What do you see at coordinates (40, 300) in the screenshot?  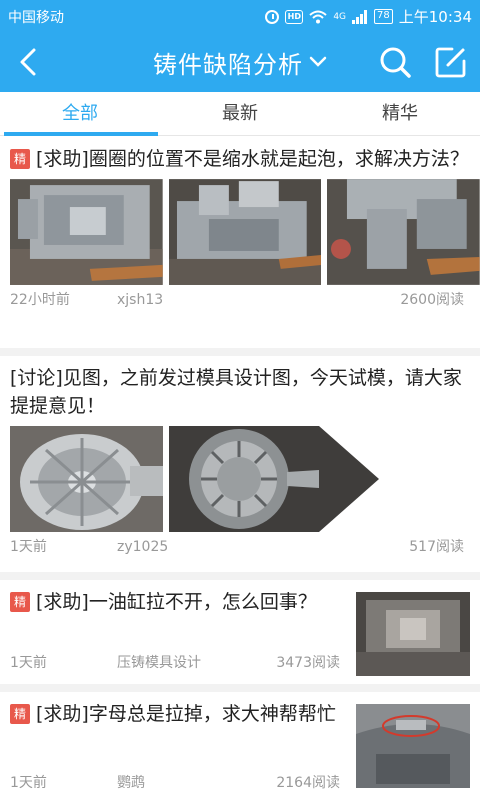 I see `post-time: 22小时前` at bounding box center [40, 300].